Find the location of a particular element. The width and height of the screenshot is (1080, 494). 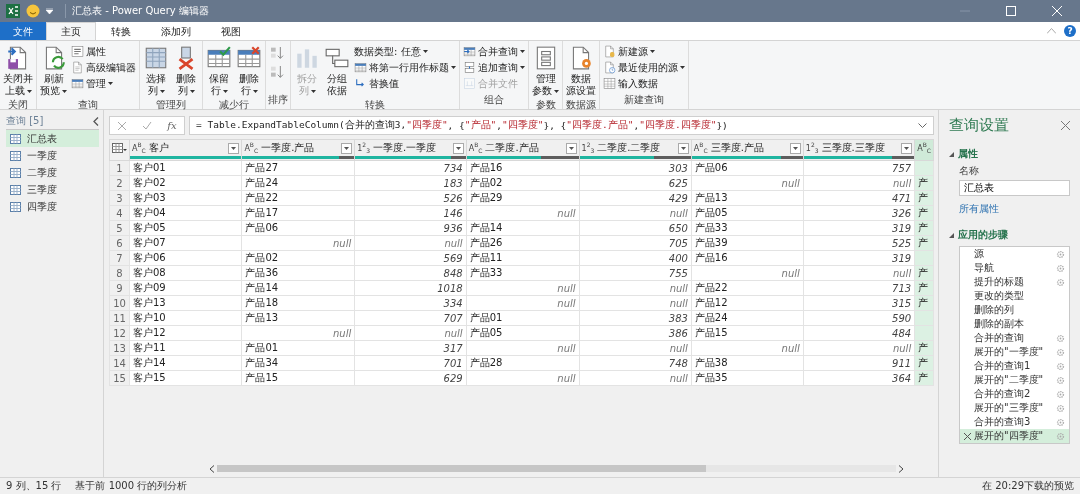

ribbon-button: 追加查询 is located at coordinates (494, 67).